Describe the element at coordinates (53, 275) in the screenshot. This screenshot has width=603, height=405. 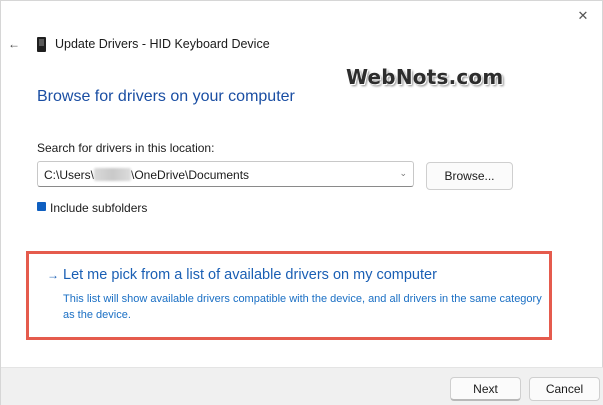
I see `arrow-right-icon: →` at that location.